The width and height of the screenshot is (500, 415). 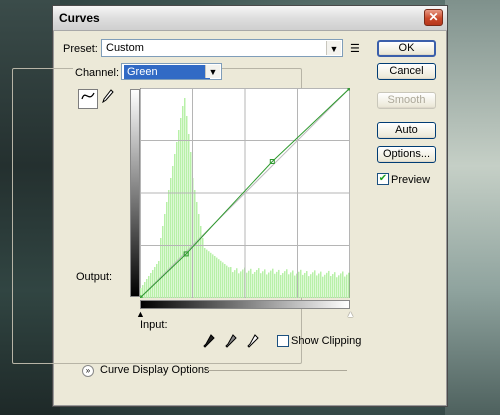 I want to click on curve-display-options-label: Curve Display Options, so click(x=155, y=370).